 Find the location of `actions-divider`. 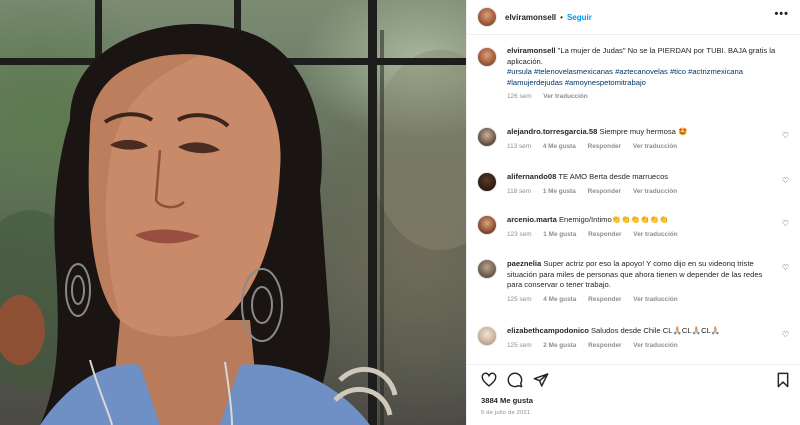

actions-divider is located at coordinates (633, 364).